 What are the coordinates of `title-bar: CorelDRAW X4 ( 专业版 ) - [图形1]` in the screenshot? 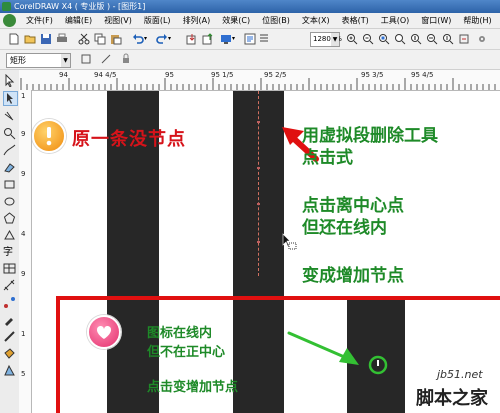 It's located at (250, 6).